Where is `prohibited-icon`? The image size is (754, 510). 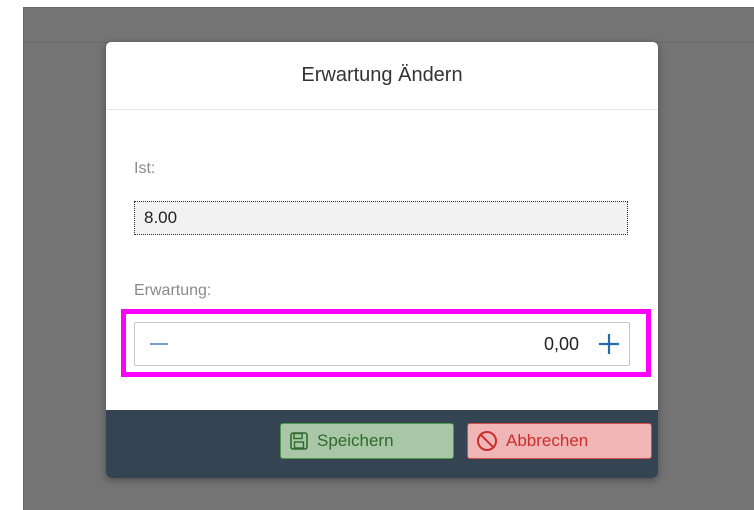 prohibited-icon is located at coordinates (487, 441).